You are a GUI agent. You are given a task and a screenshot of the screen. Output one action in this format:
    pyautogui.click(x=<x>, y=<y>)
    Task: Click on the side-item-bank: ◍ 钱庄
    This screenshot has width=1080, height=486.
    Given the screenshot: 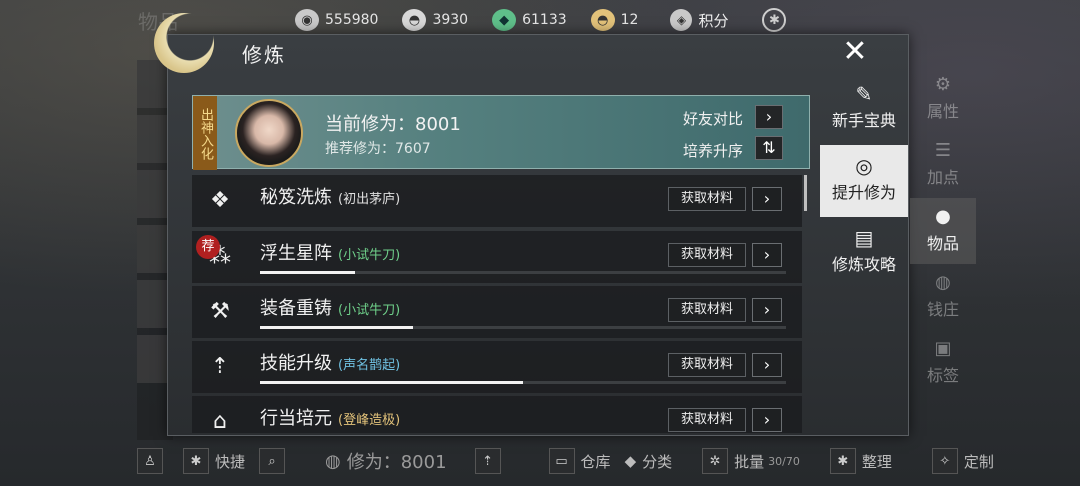 What is the action you would take?
    pyautogui.click(x=943, y=297)
    